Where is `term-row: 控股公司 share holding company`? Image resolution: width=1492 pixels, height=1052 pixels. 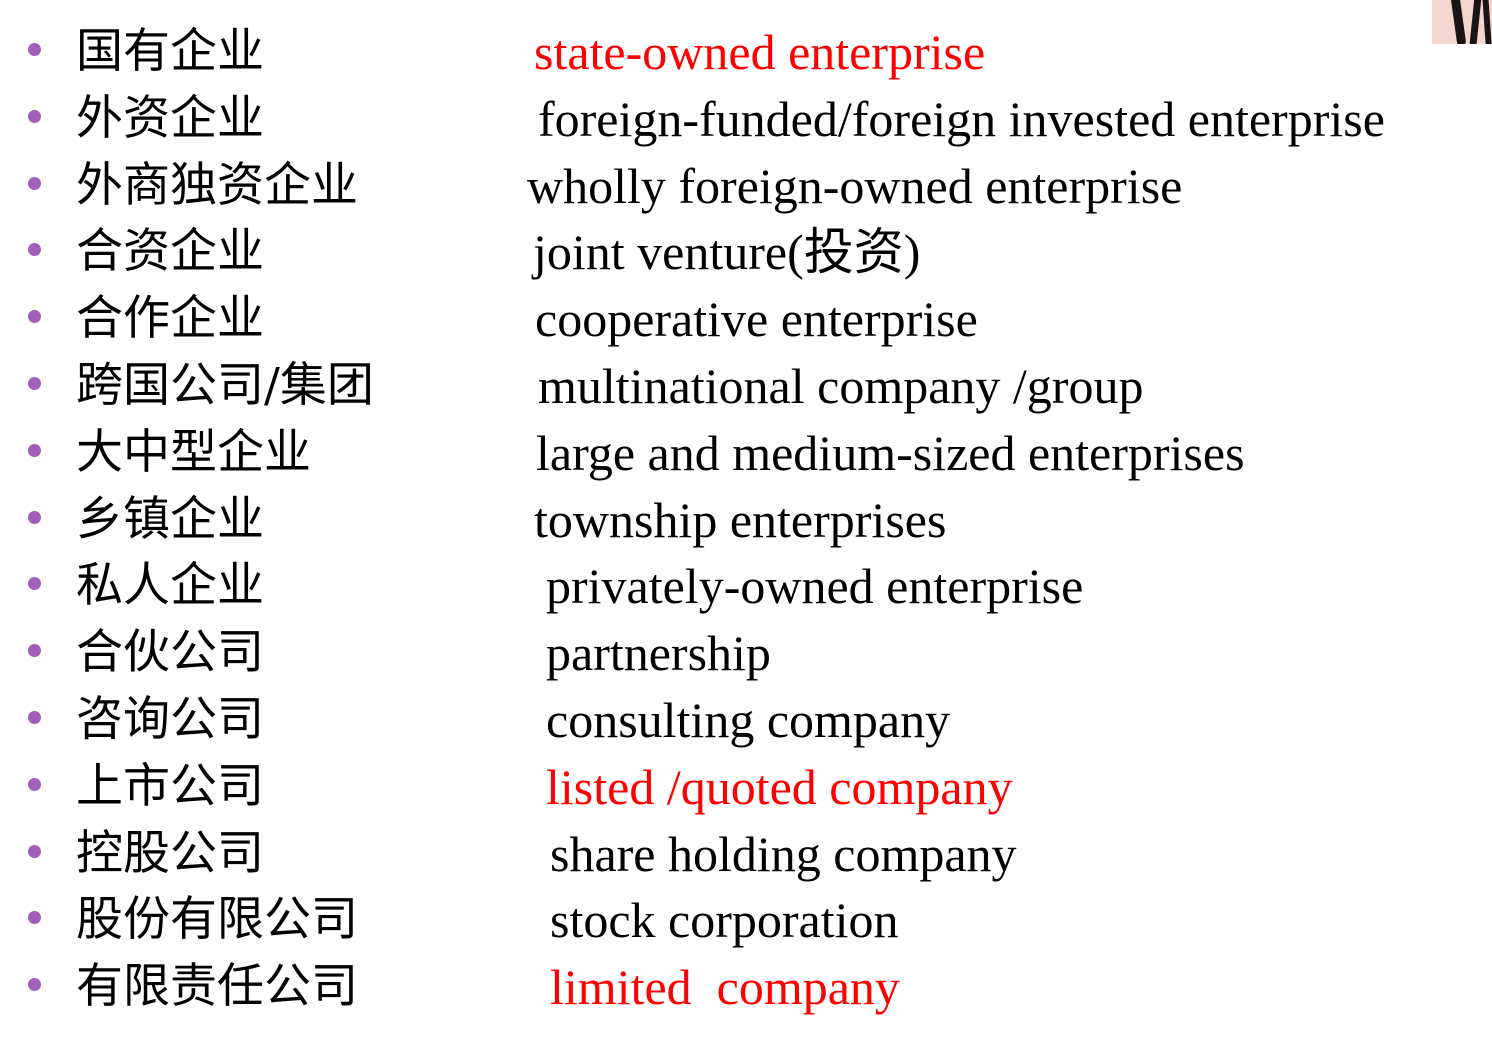
term-row: 控股公司 share holding company is located at coordinates (746, 853).